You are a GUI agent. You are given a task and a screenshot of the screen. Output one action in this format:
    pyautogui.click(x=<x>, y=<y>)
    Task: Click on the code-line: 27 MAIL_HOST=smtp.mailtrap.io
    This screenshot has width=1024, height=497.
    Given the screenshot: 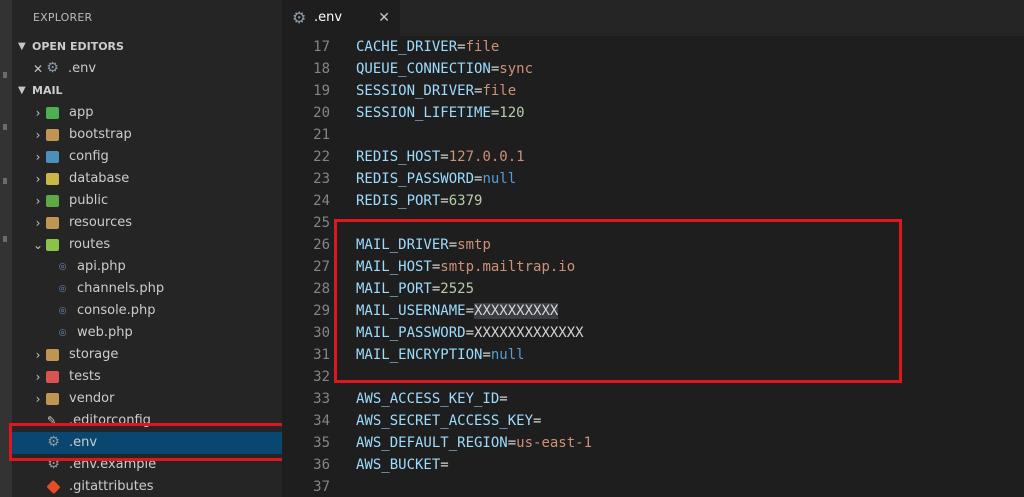 What is the action you would take?
    pyautogui.click(x=653, y=267)
    